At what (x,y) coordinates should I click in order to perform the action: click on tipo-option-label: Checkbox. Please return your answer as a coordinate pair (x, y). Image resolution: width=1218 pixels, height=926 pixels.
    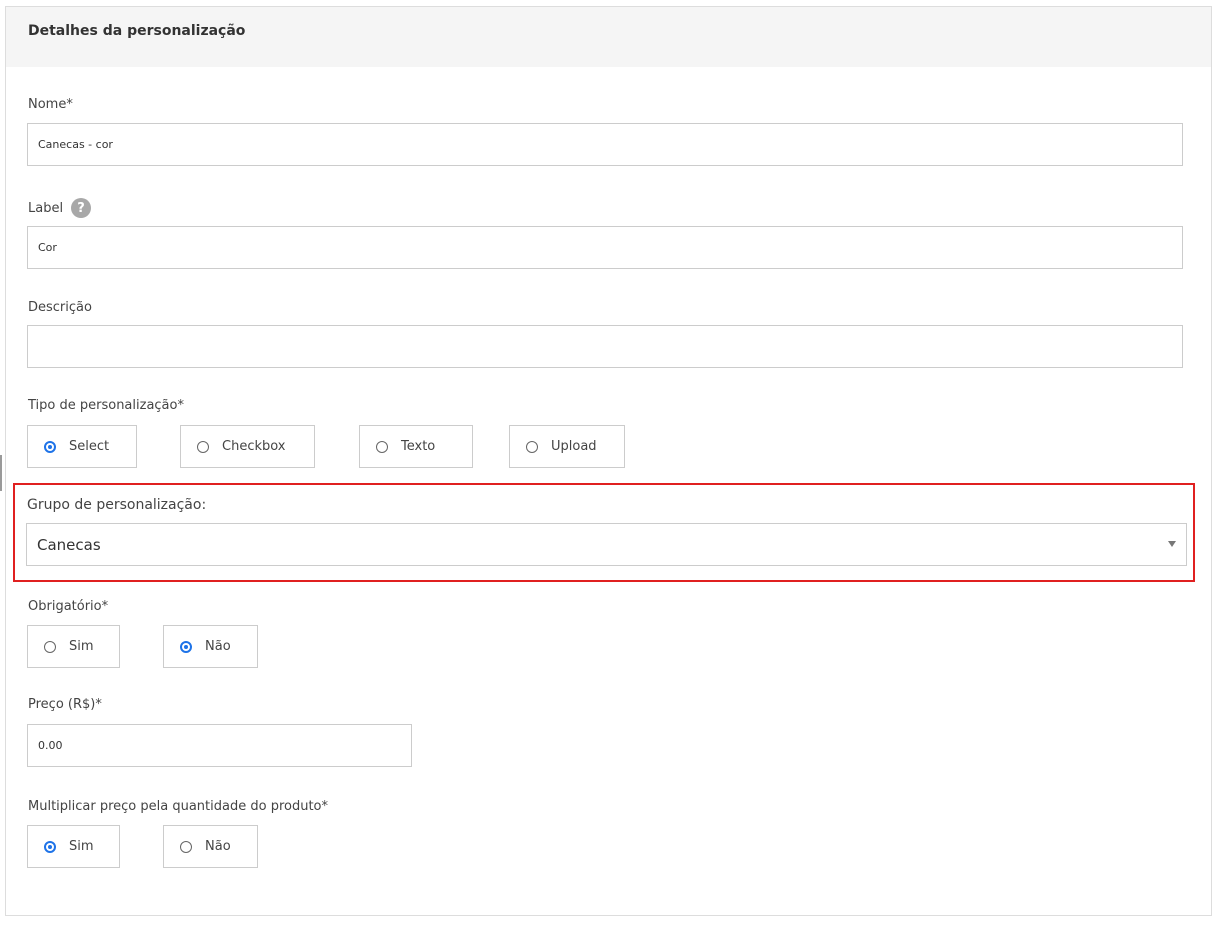
    Looking at the image, I should click on (254, 446).